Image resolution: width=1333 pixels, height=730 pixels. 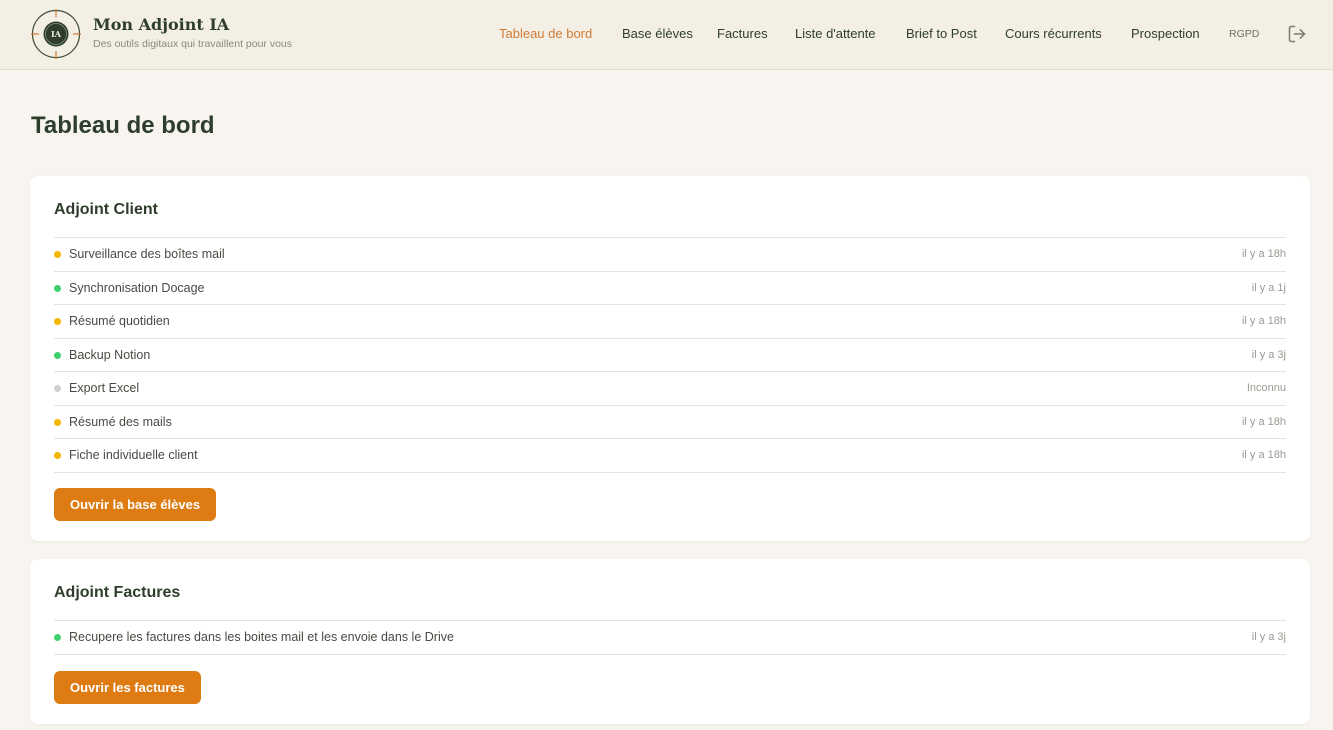 What do you see at coordinates (106, 209) in the screenshot?
I see `card-title: Adjoint Client` at bounding box center [106, 209].